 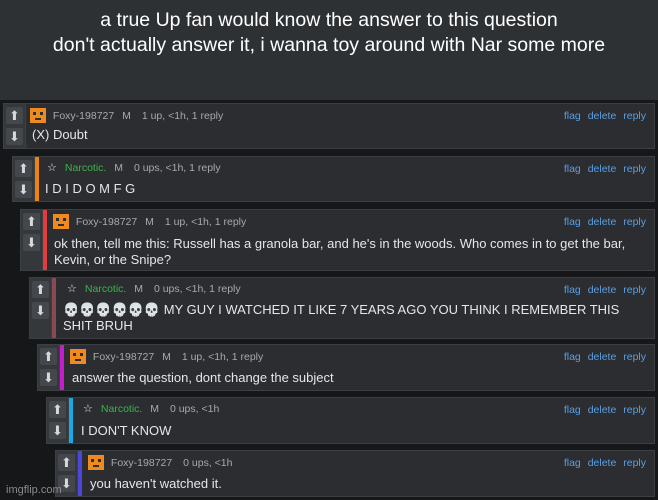 I want to click on imgflip-watermark: imgflip.com, so click(x=34, y=490).